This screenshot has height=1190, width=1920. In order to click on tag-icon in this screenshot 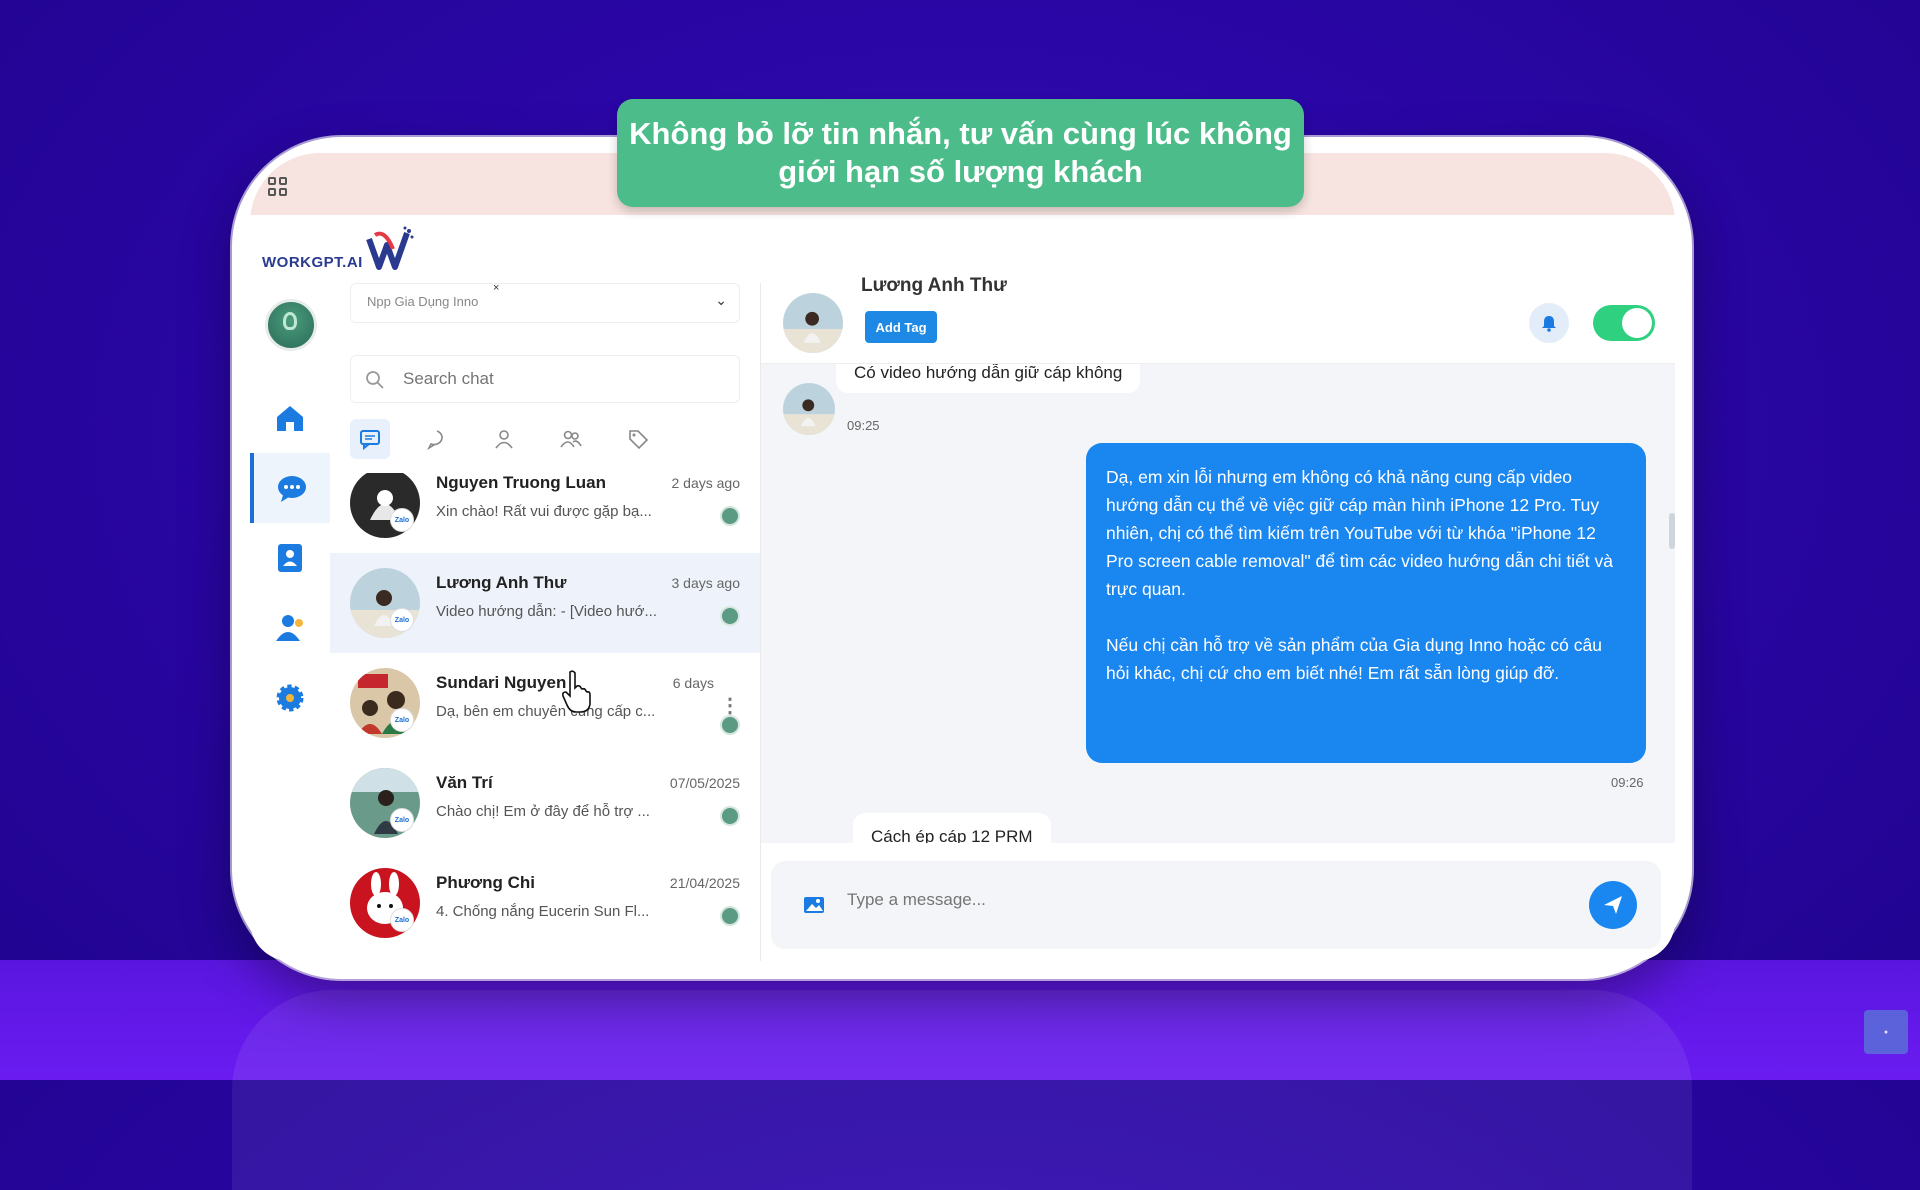, I will do `click(639, 440)`.